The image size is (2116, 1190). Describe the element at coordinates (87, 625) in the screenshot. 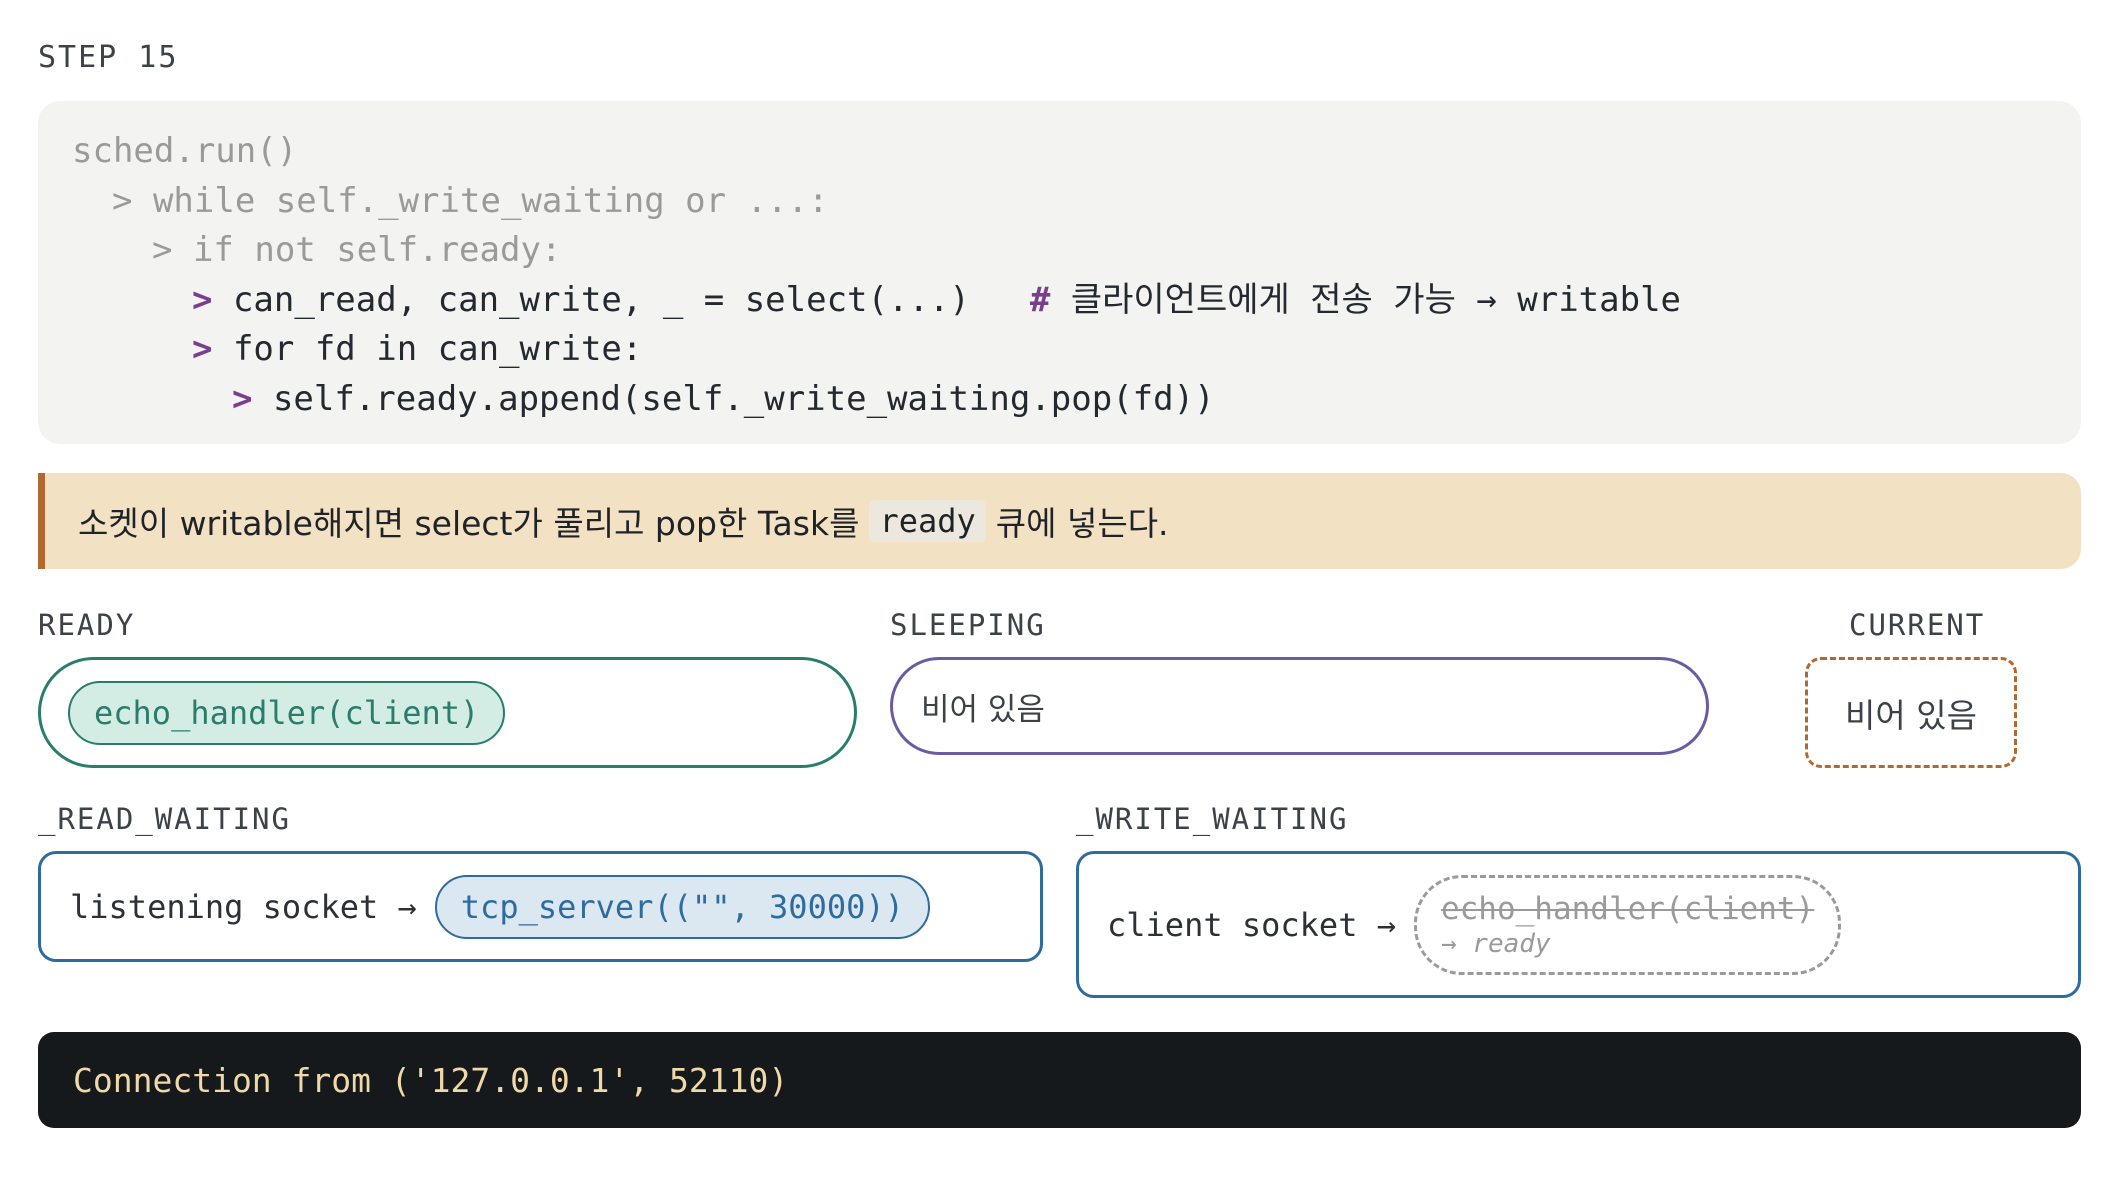

I see `ready-queue-label: READY` at that location.